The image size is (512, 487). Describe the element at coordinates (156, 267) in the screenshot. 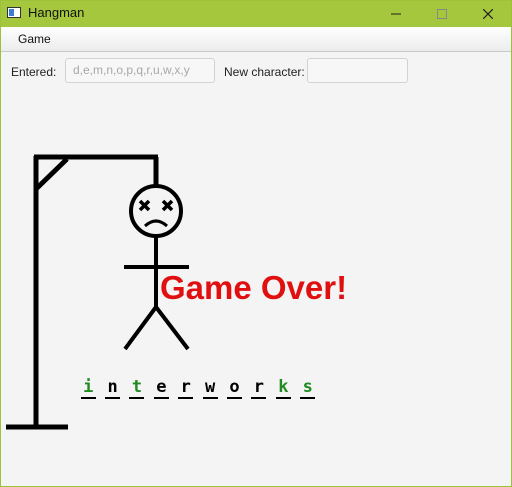

I see `hanged-man` at that location.